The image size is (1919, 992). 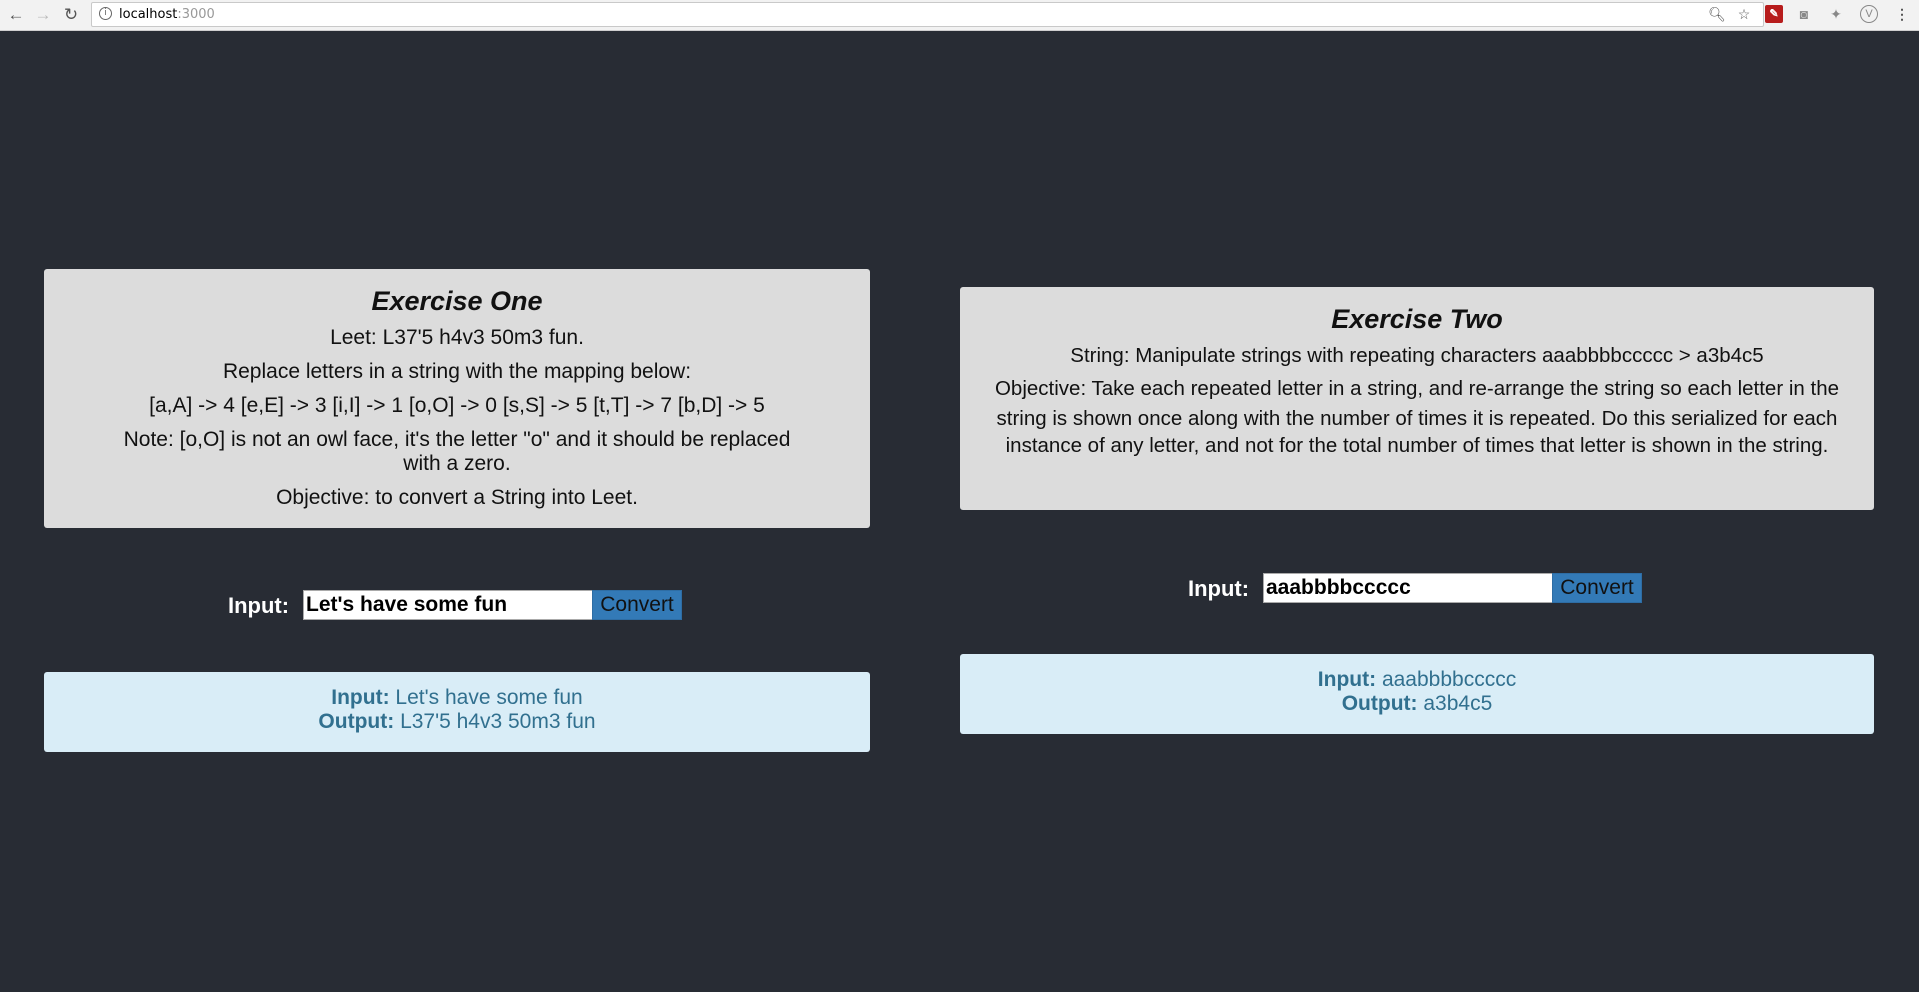 What do you see at coordinates (167, 14) in the screenshot?
I see `url-text: localhost:3000` at bounding box center [167, 14].